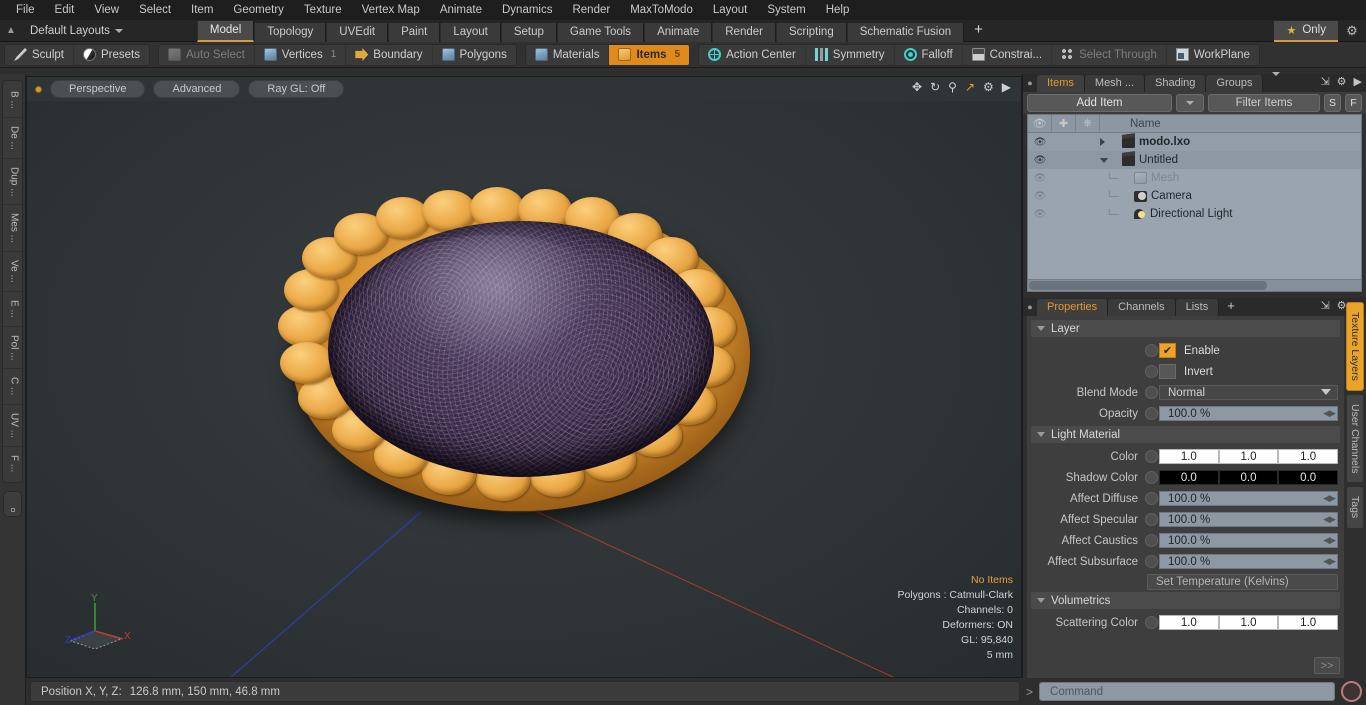 This screenshot has height=705, width=1366. Describe the element at coordinates (1308, 477) in the screenshot. I see `shadow-color-b: 0.0` at that location.